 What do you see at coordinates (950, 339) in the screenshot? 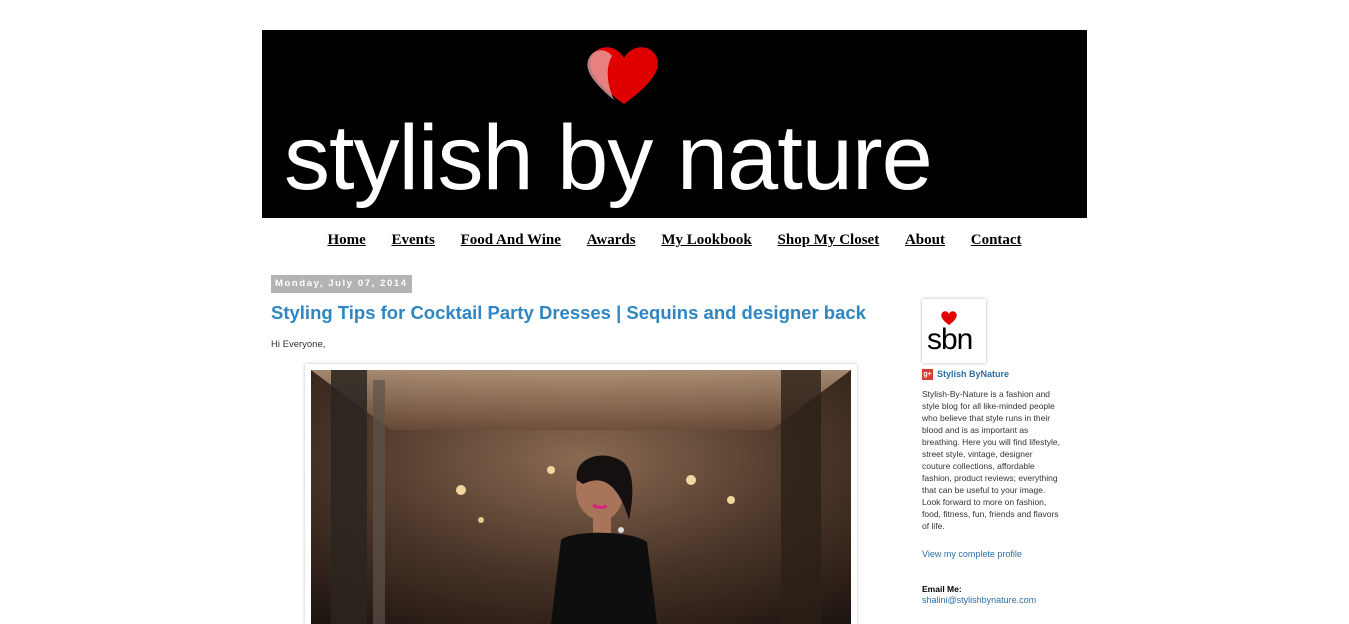
I see `profile-logo-text: sbn` at bounding box center [950, 339].